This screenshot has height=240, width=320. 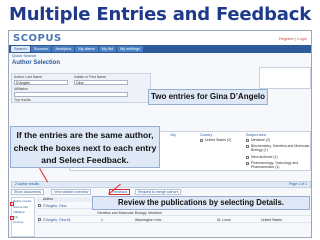 I want to click on refine-item-1: Source title, so click(x=20, y=207).